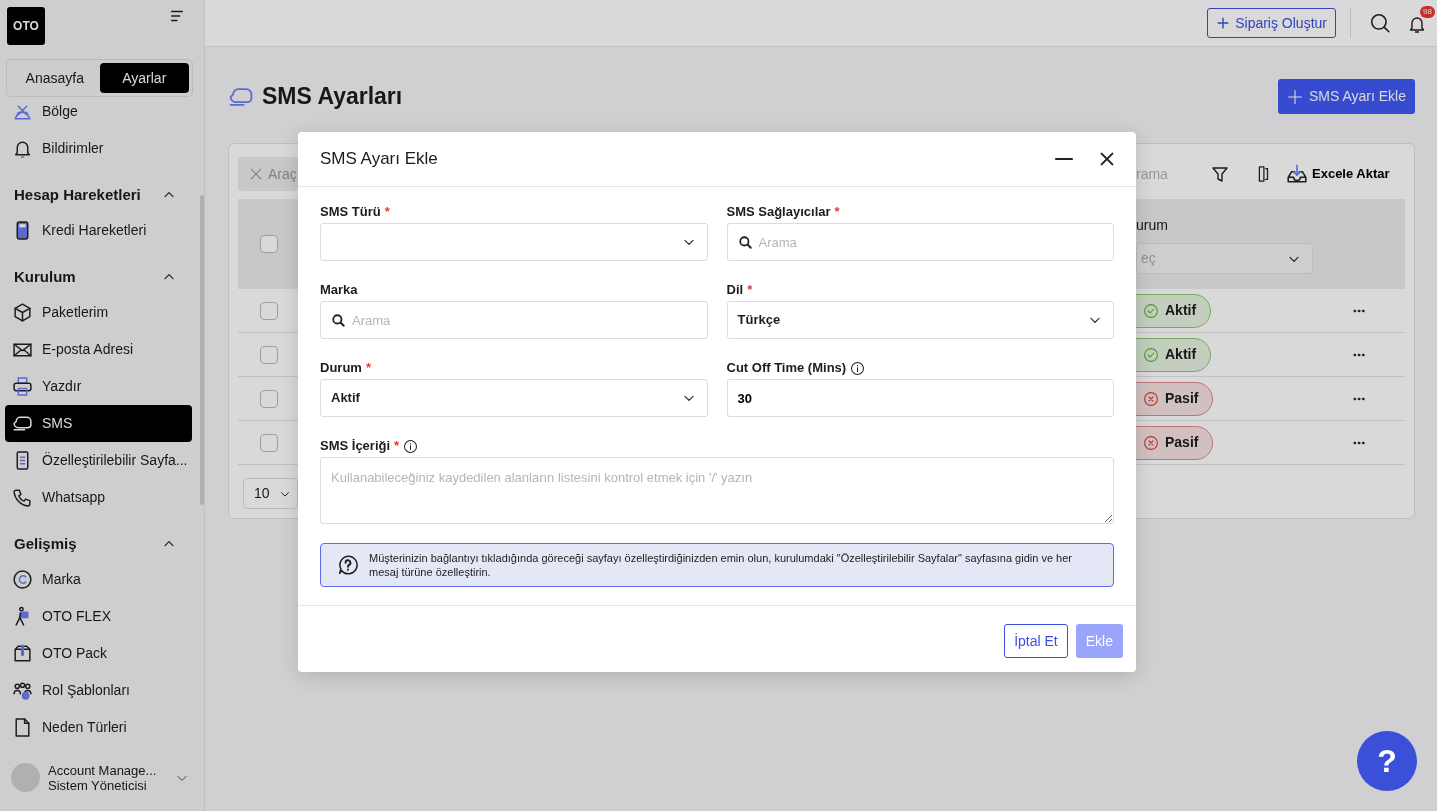 The image size is (1437, 811). Describe the element at coordinates (920, 320) in the screenshot. I see `select-field: Türkçe` at that location.